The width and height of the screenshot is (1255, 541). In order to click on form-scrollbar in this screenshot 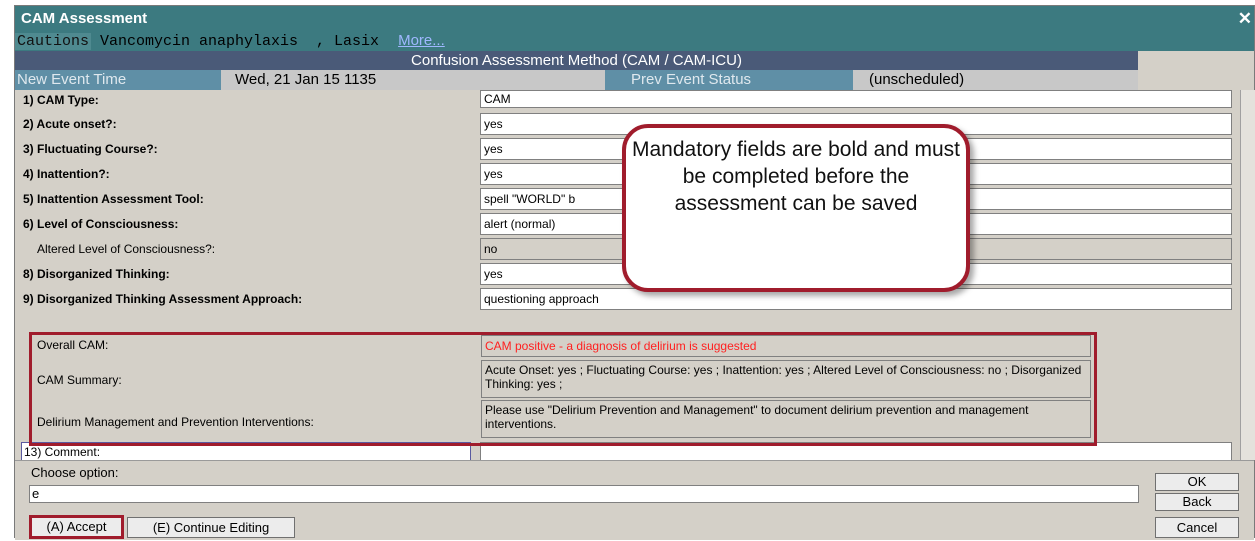, I will do `click(1247, 275)`.